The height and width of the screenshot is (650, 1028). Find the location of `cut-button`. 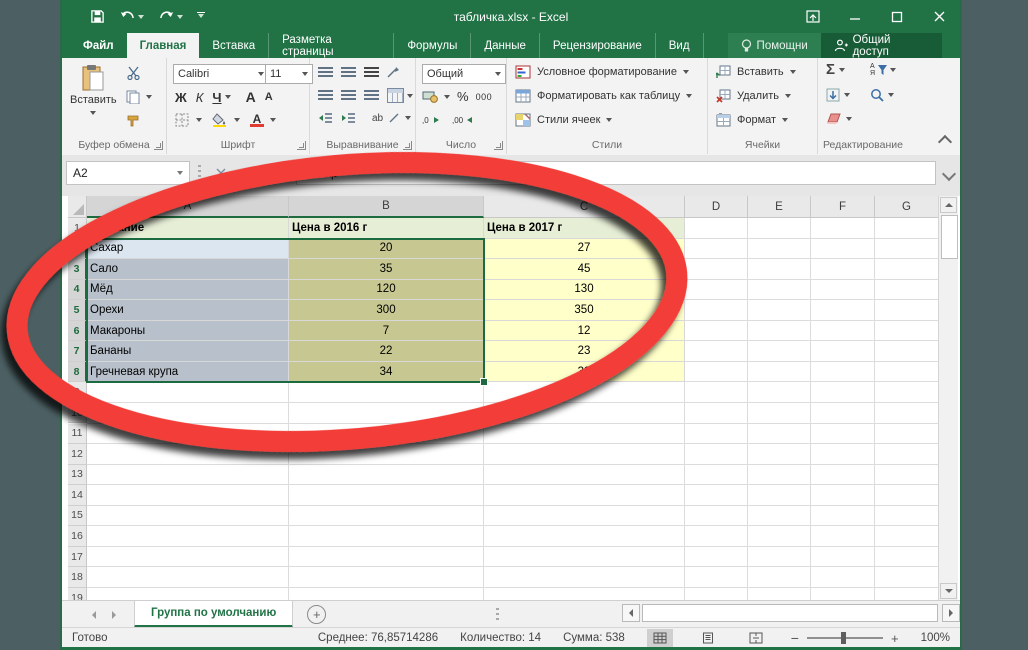

cut-button is located at coordinates (133, 73).